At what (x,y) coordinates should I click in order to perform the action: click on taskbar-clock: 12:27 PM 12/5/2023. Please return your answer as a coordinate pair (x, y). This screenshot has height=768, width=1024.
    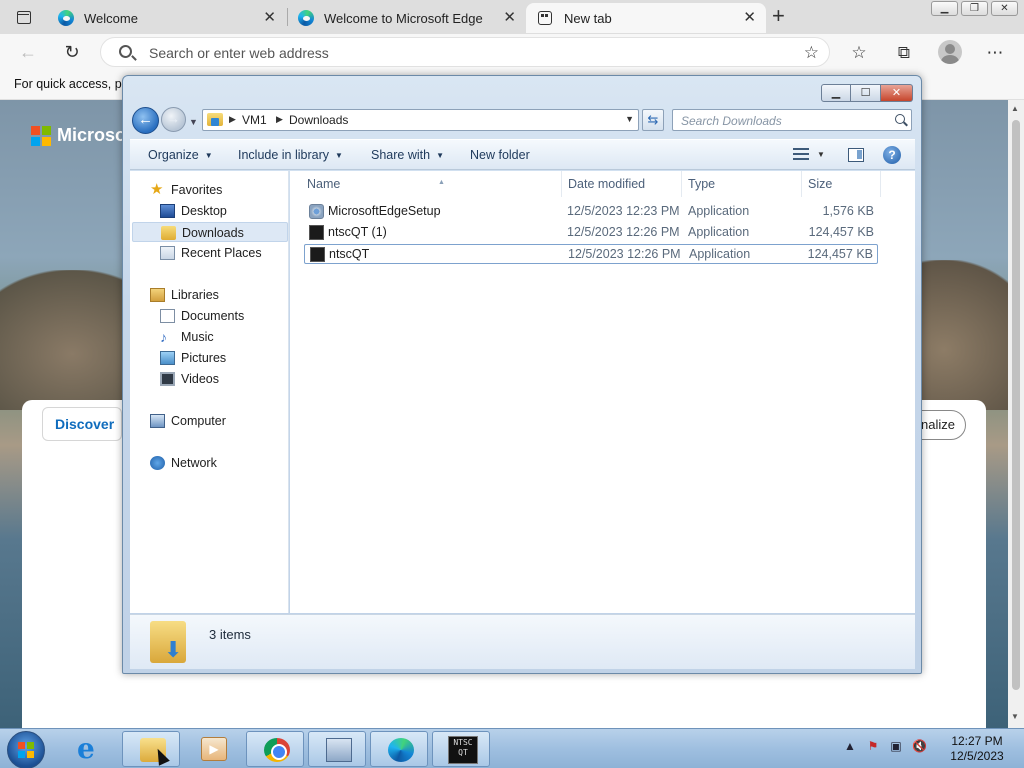
    Looking at the image, I should click on (977, 749).